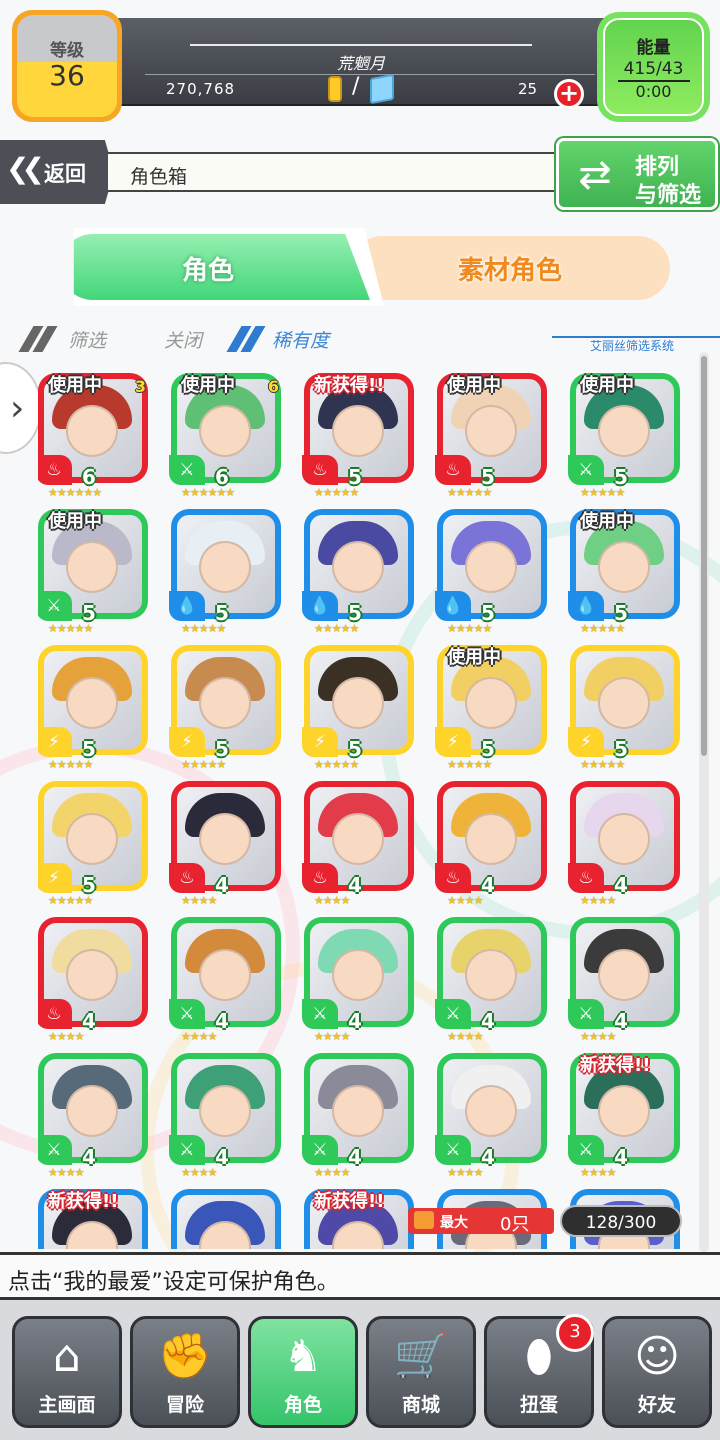 The width and height of the screenshot is (720, 1440). I want to click on coin-icon, so click(335, 89).